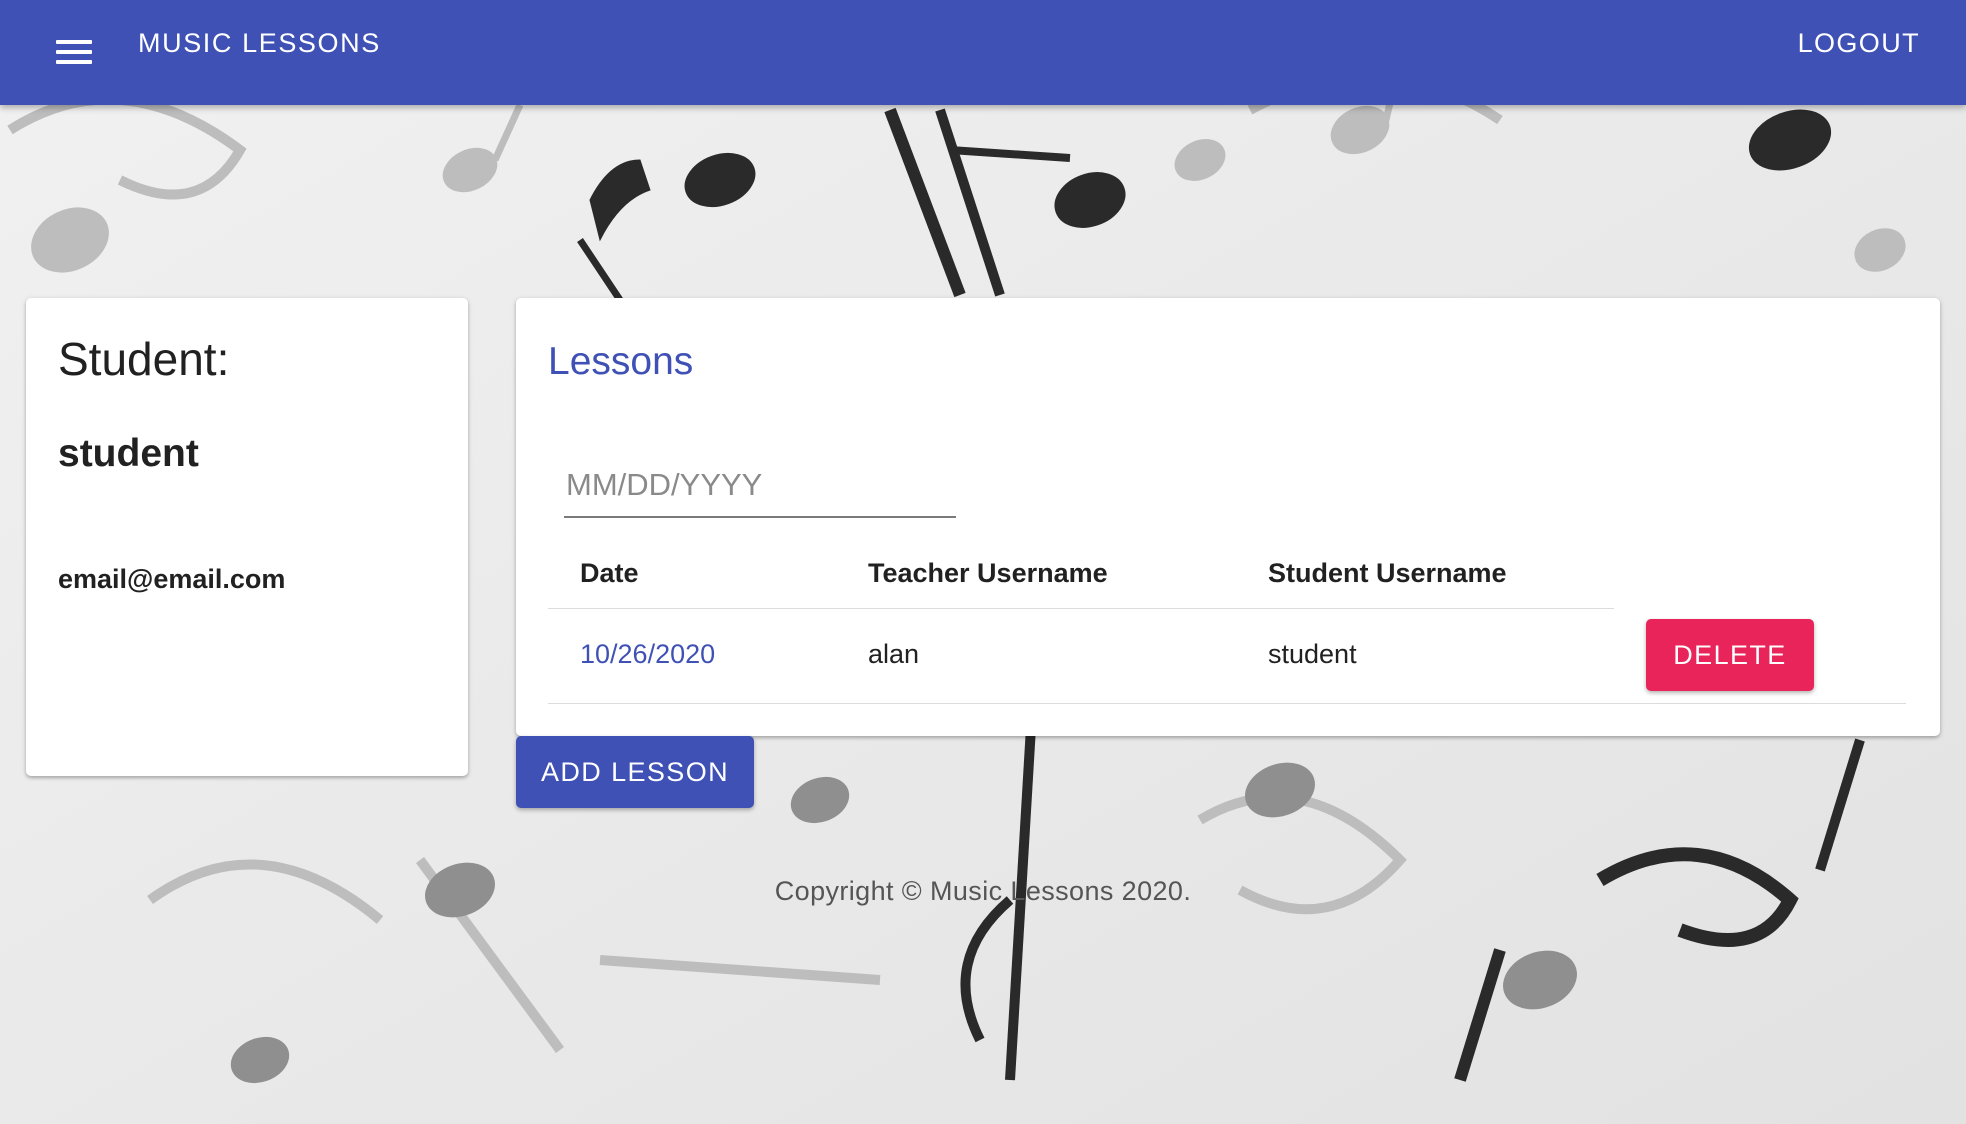 The width and height of the screenshot is (1966, 1124). I want to click on lessons-title: Lessons, so click(621, 361).